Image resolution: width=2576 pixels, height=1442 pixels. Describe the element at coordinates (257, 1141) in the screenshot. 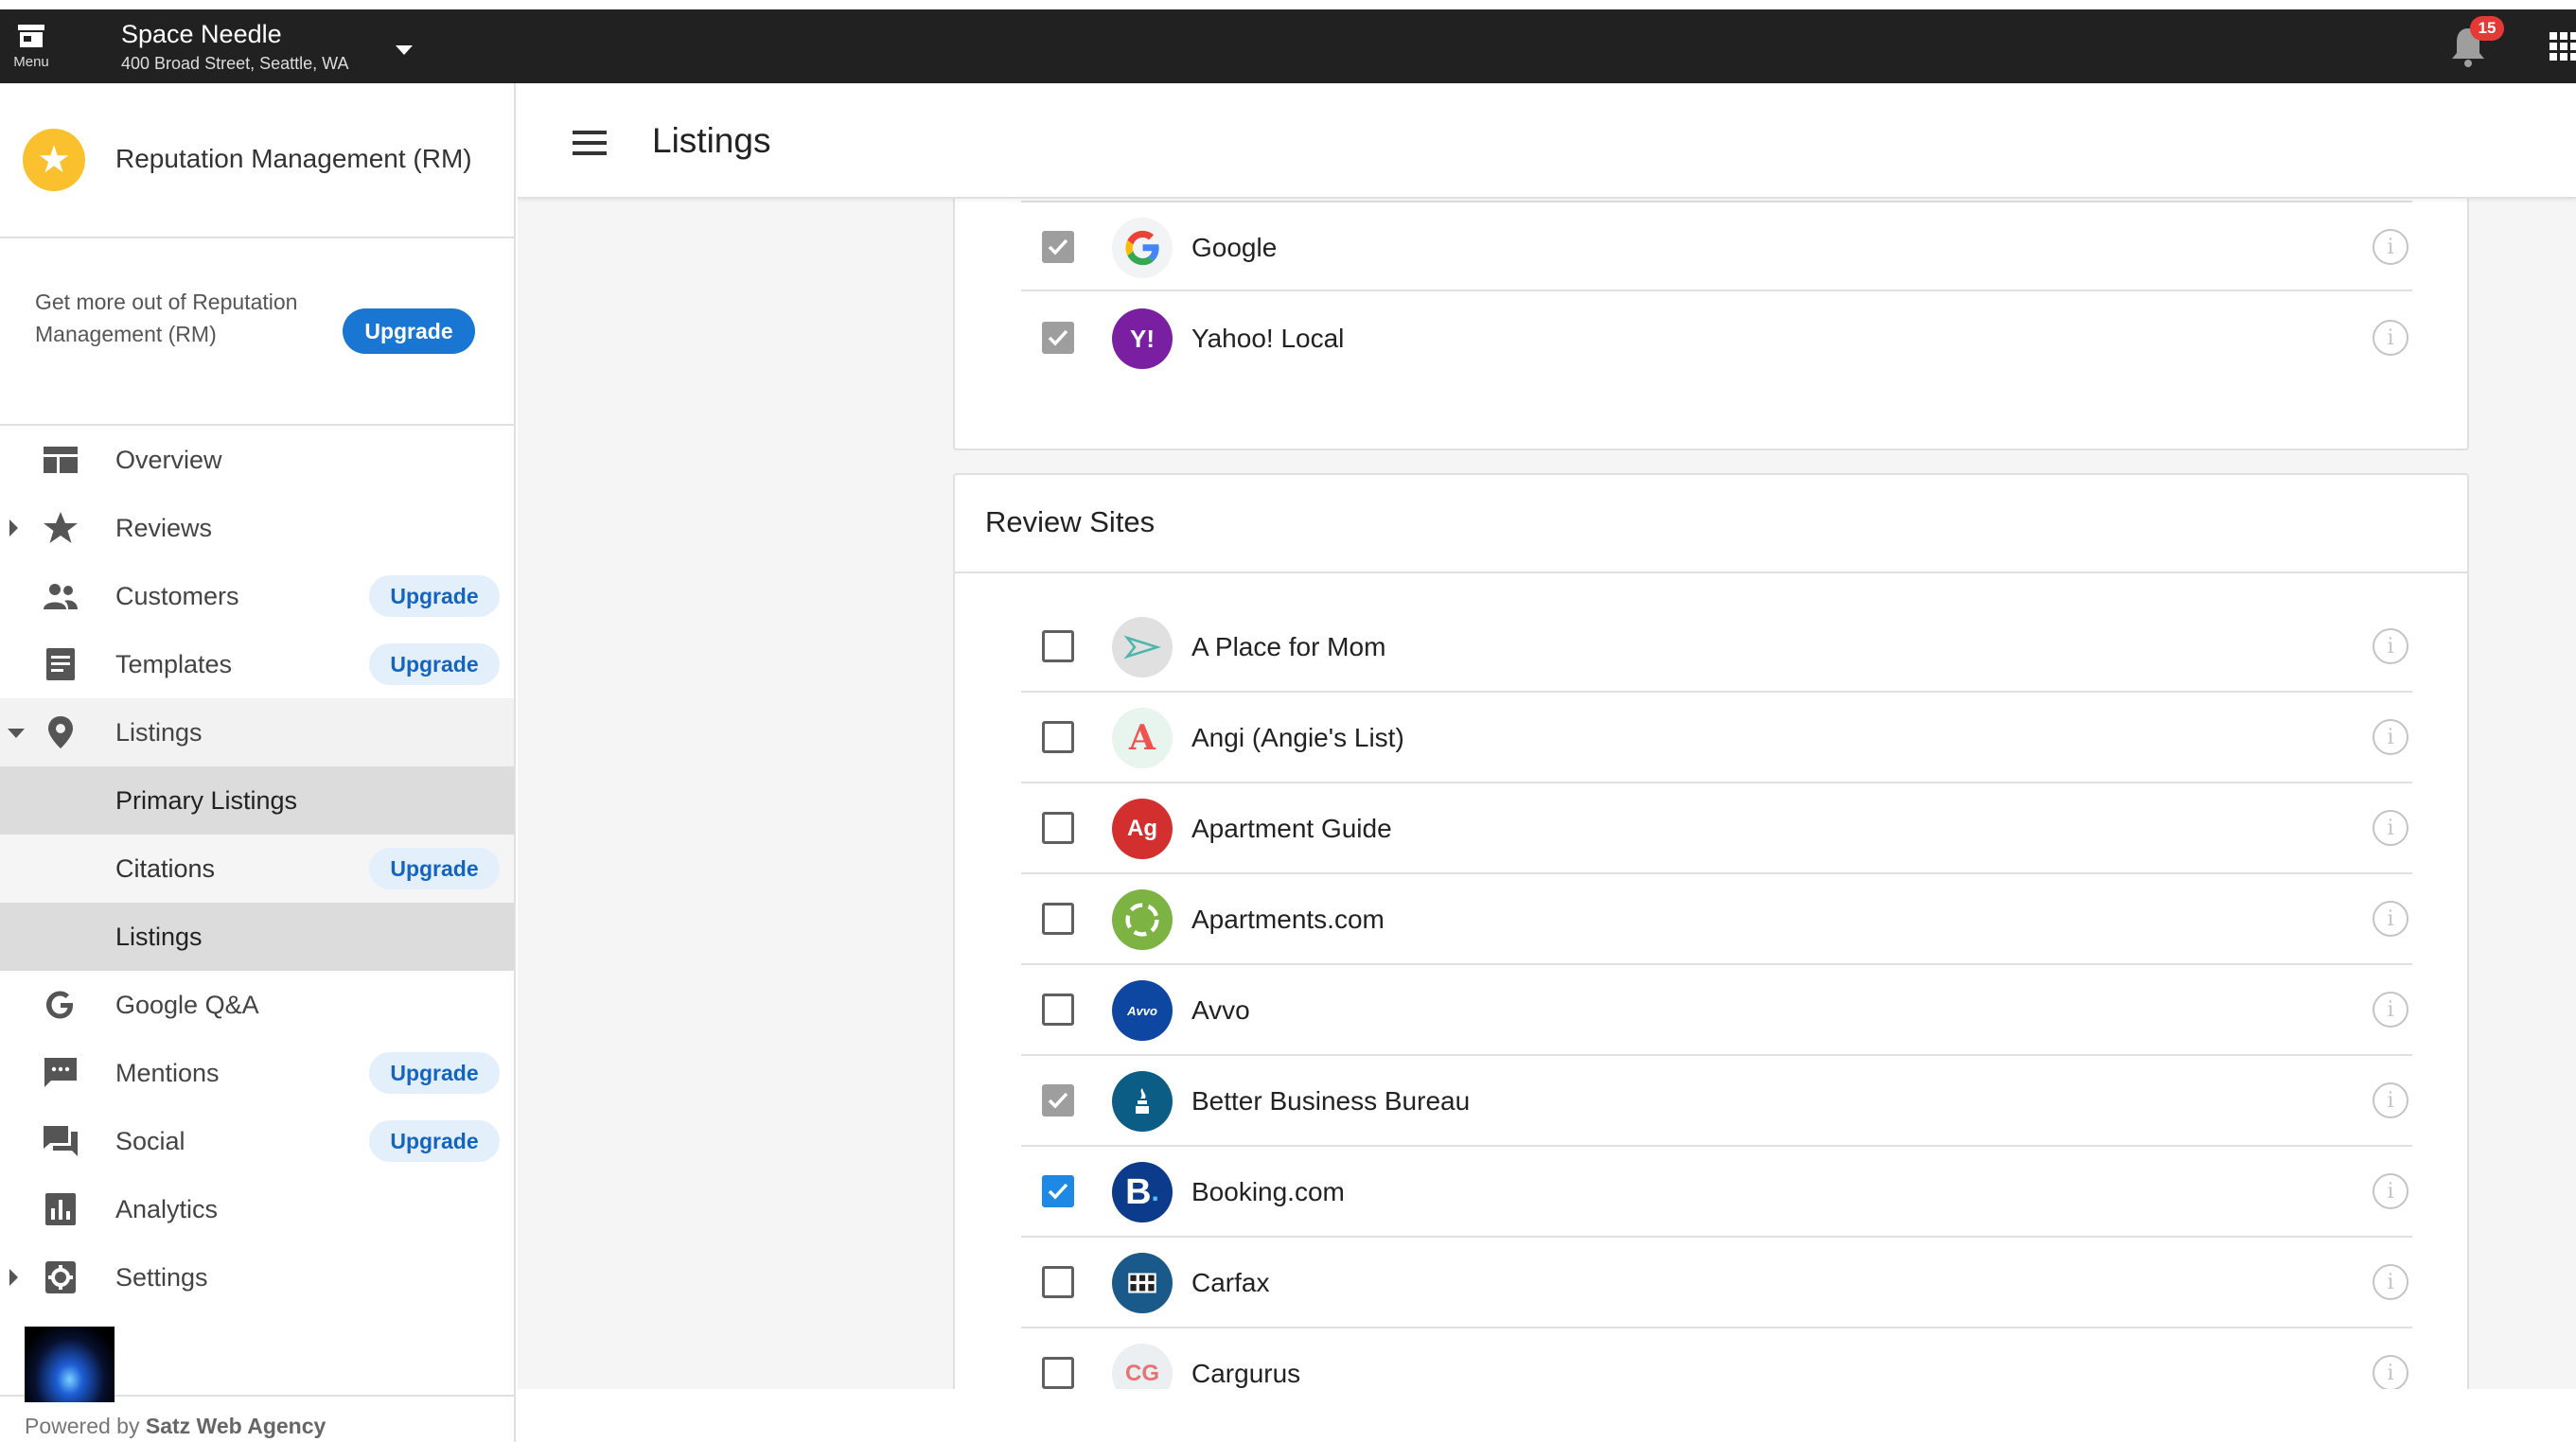

I see `sidebar-item-social: Social Upgrade` at that location.